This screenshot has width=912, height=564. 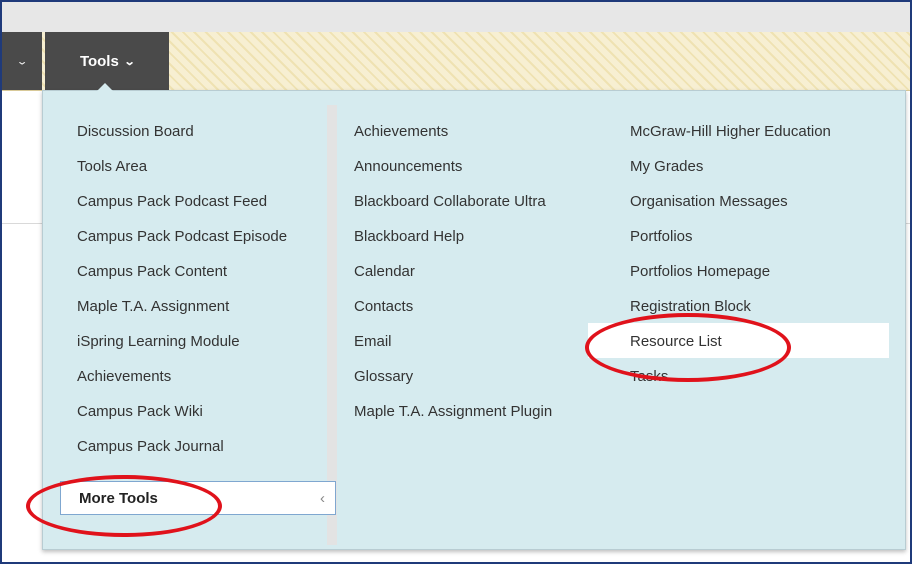 What do you see at coordinates (453, 241) in the screenshot?
I see `menu-item-blackboard-help: Blackboard Help` at bounding box center [453, 241].